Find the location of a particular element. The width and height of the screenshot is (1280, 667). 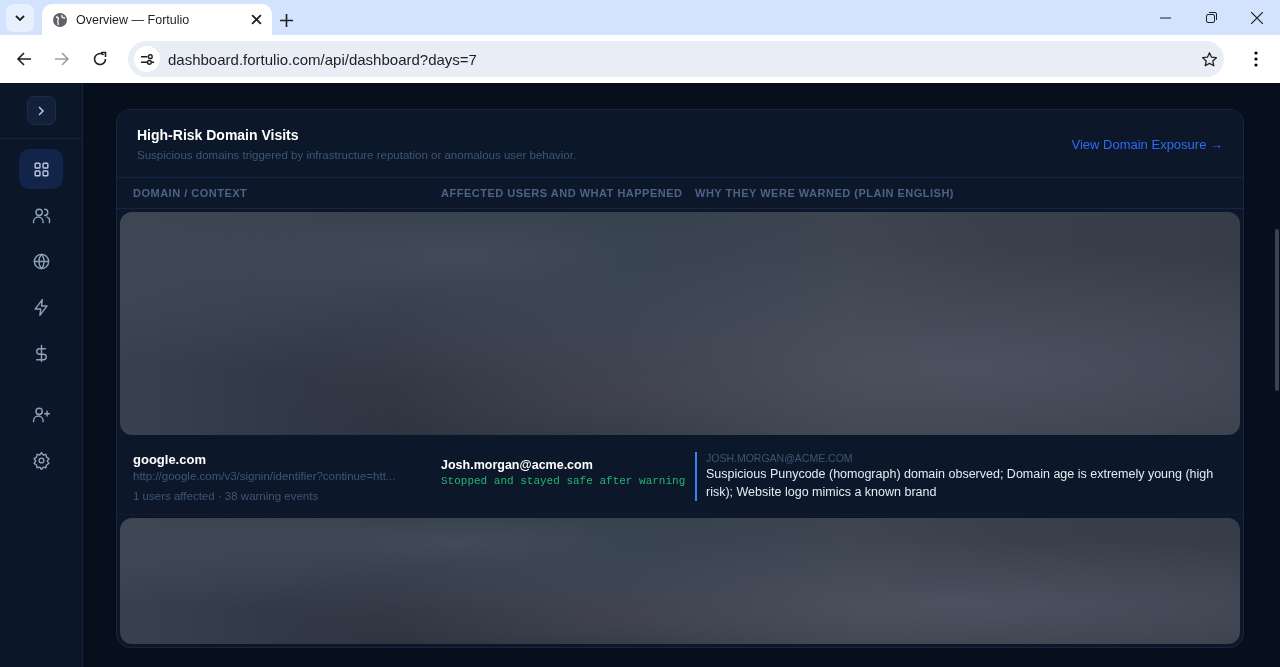

column-header: WHY THEY WERE WARNED (PLAIN ENGLISH) is located at coordinates (825, 193).